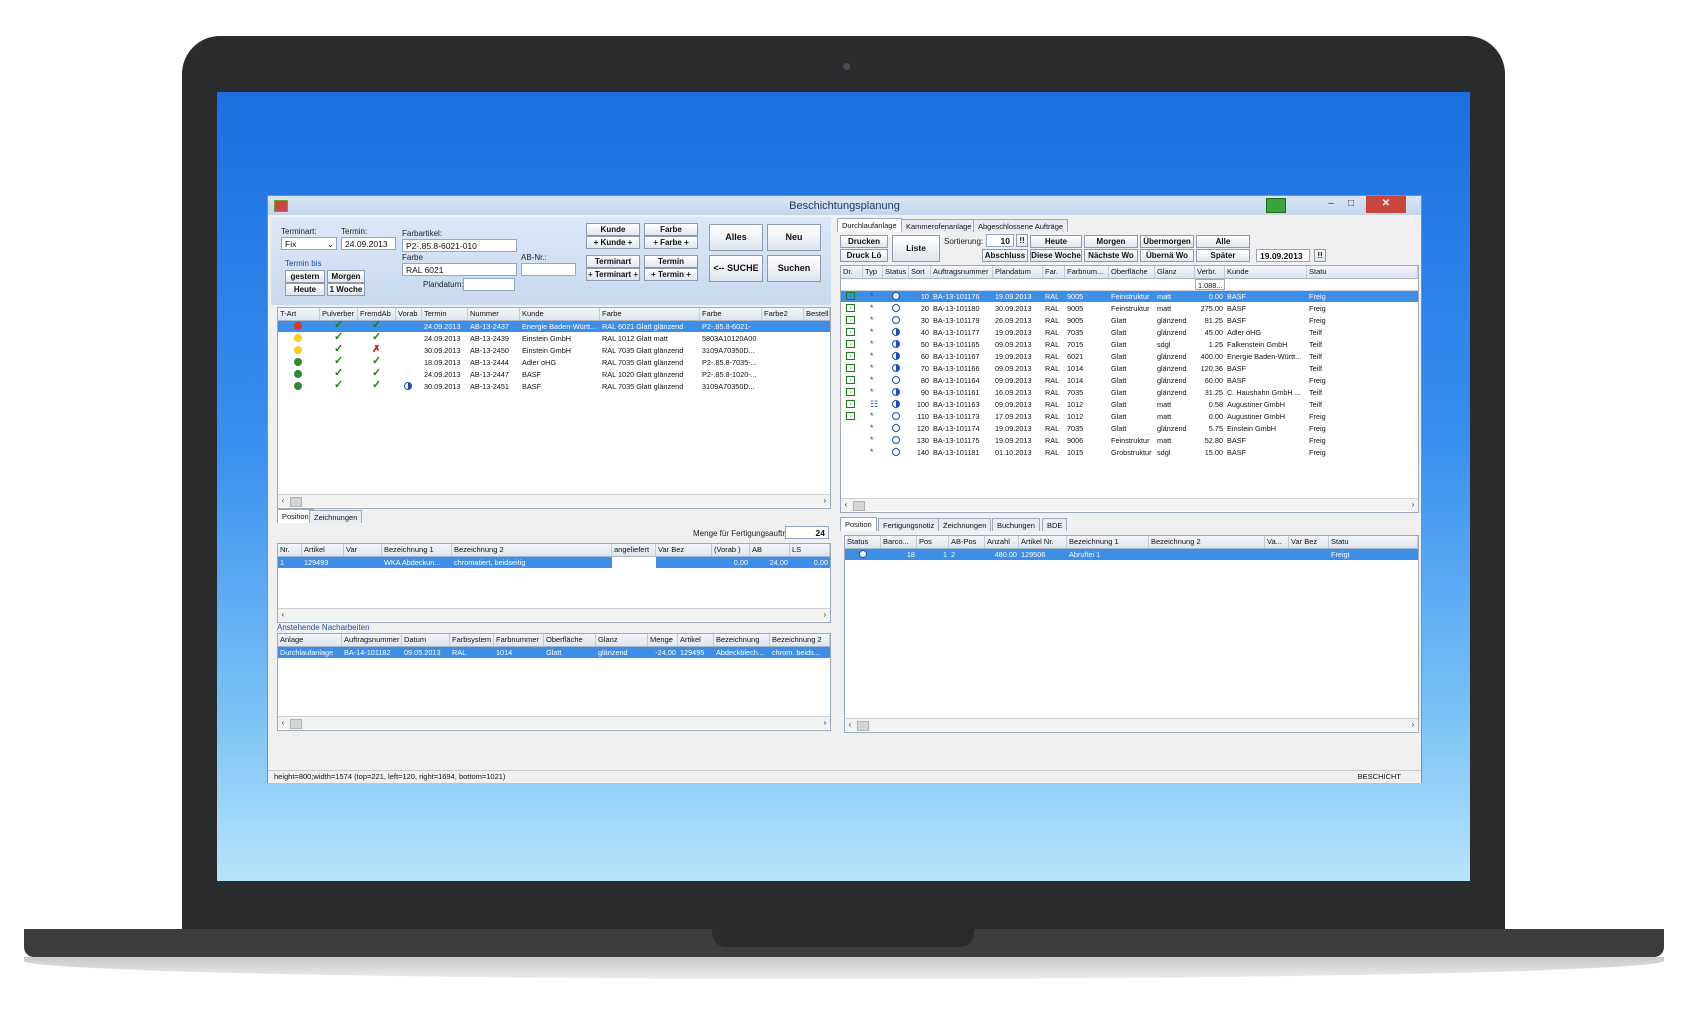 This screenshot has width=1687, height=1013. I want to click on col-header: Artikel, so click(696, 640).